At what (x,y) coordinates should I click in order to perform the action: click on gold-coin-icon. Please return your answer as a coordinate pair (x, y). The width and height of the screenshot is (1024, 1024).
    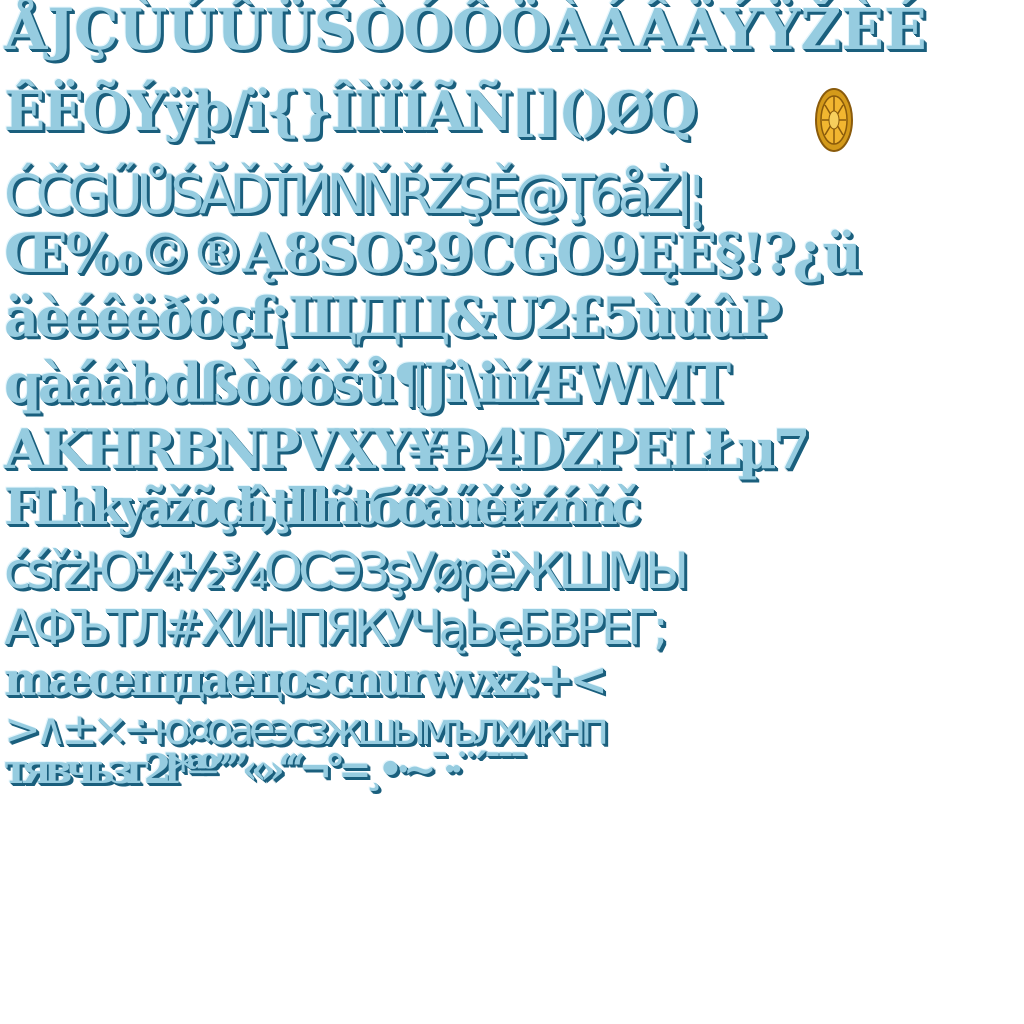
    Looking at the image, I should click on (834, 120).